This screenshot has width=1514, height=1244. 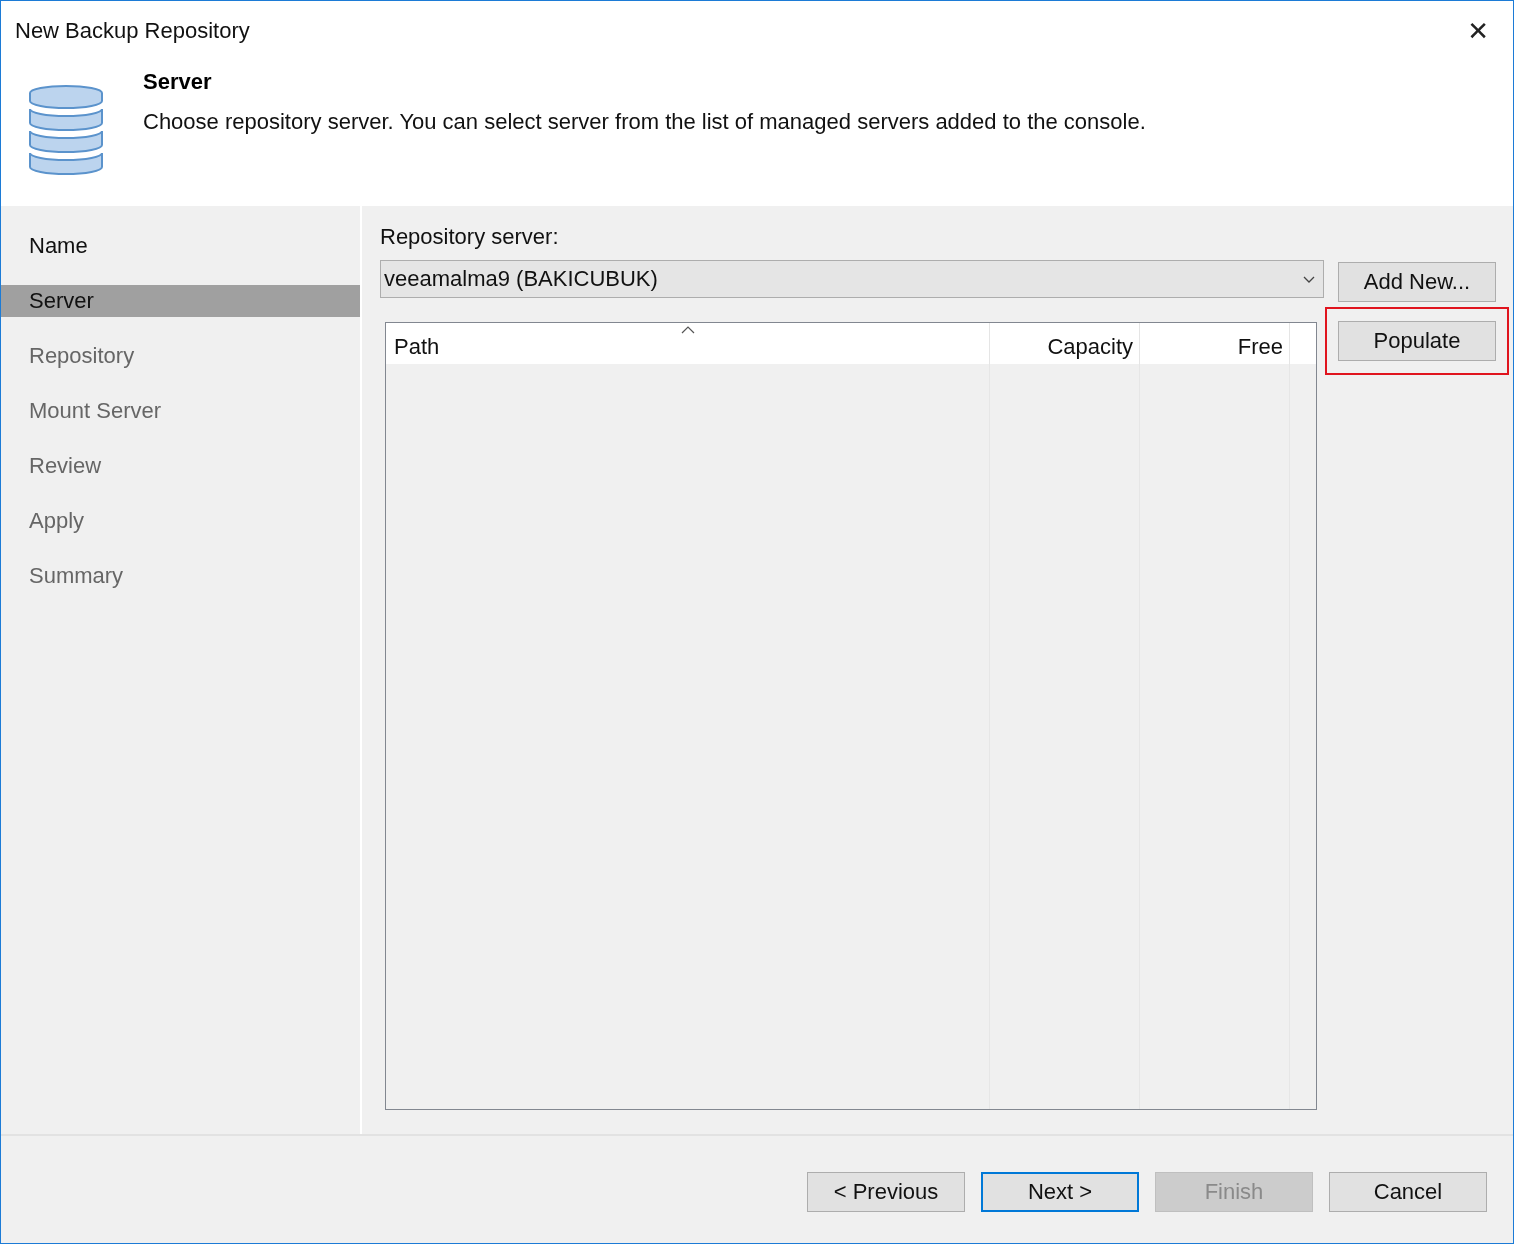 I want to click on column-header: Free, so click(x=1215, y=343).